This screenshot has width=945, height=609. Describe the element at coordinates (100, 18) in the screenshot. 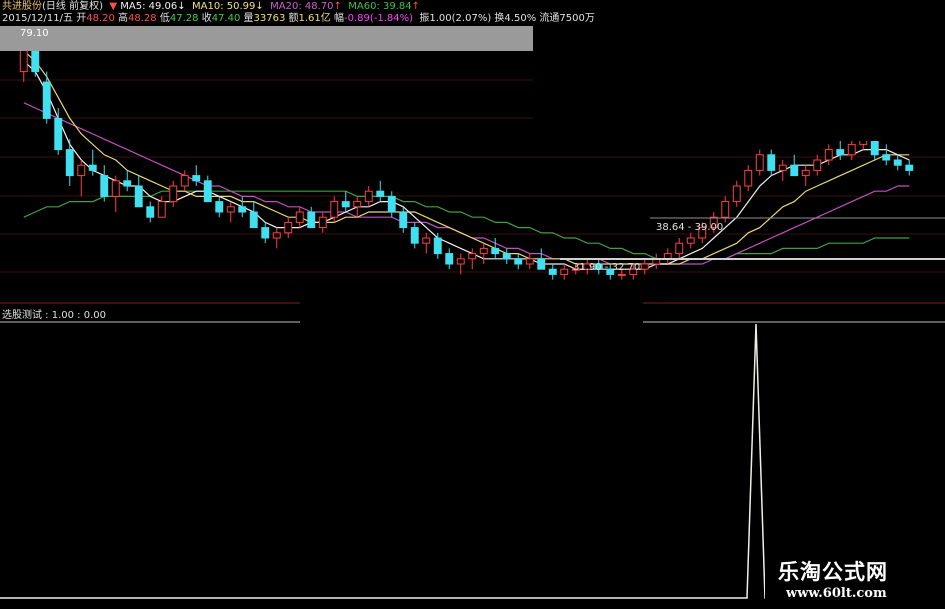

I see `open-value: 48.20` at that location.